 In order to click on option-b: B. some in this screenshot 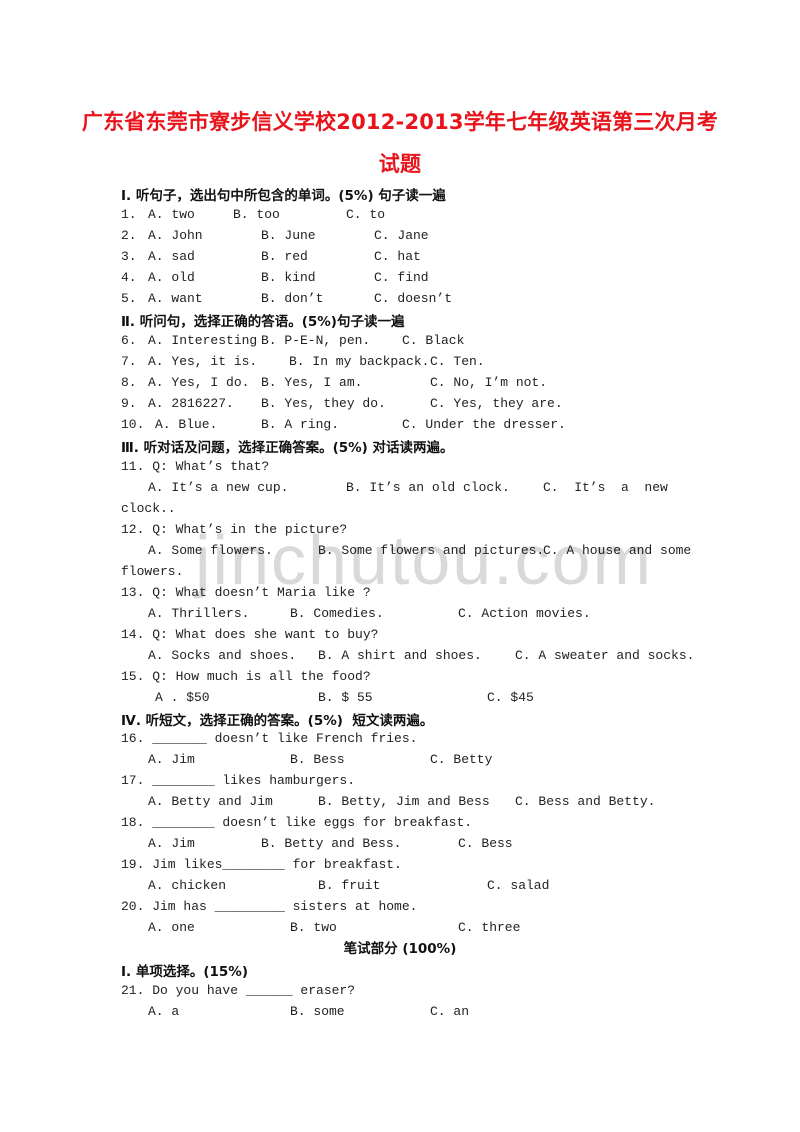, I will do `click(317, 1011)`.